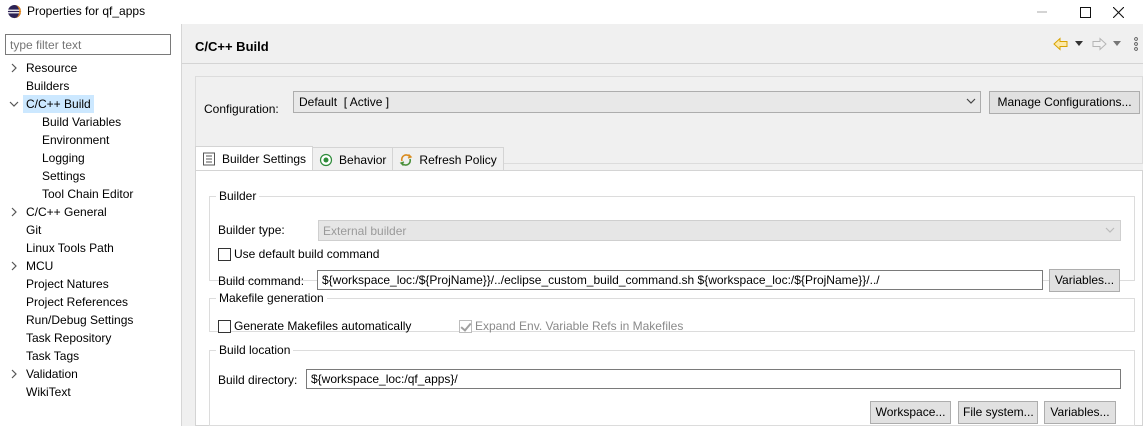 The width and height of the screenshot is (1143, 426). What do you see at coordinates (255, 350) in the screenshot?
I see `build-location-group-title: Build location` at bounding box center [255, 350].